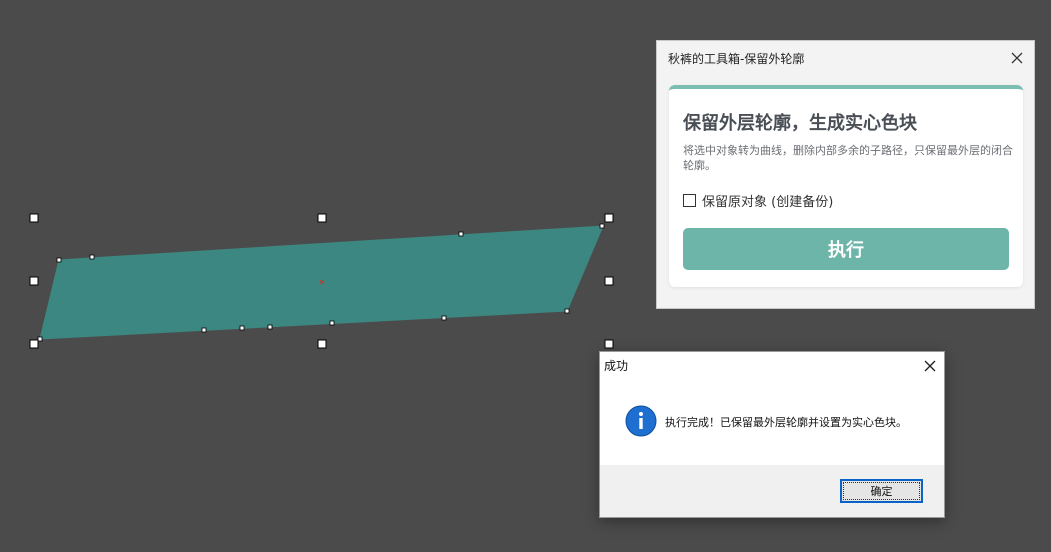 This screenshot has height=552, width=1051. I want to click on dialog-title: 成功, so click(616, 366).